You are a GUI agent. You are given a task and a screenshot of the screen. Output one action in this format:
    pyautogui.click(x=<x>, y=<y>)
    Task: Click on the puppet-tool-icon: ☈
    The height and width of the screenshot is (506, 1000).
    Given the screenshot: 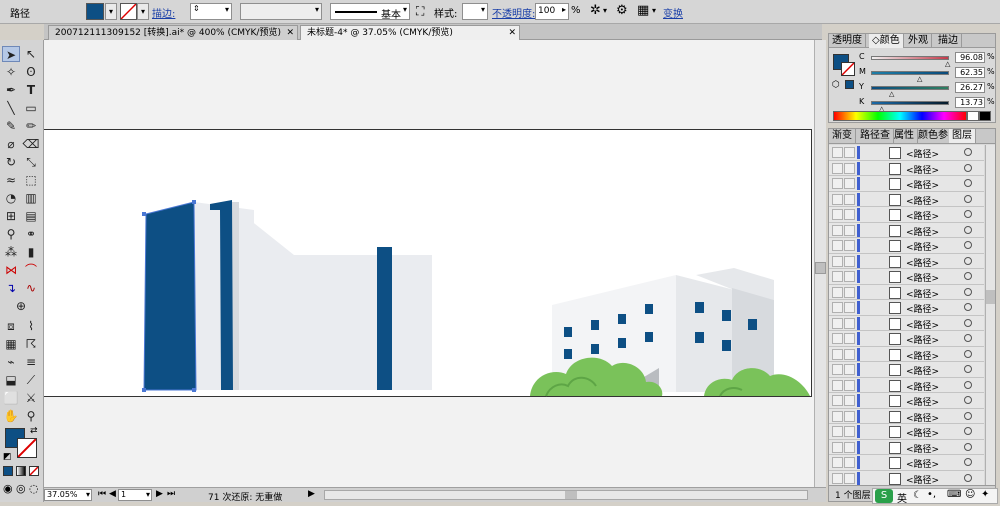 What is the action you would take?
    pyautogui.click(x=31, y=344)
    